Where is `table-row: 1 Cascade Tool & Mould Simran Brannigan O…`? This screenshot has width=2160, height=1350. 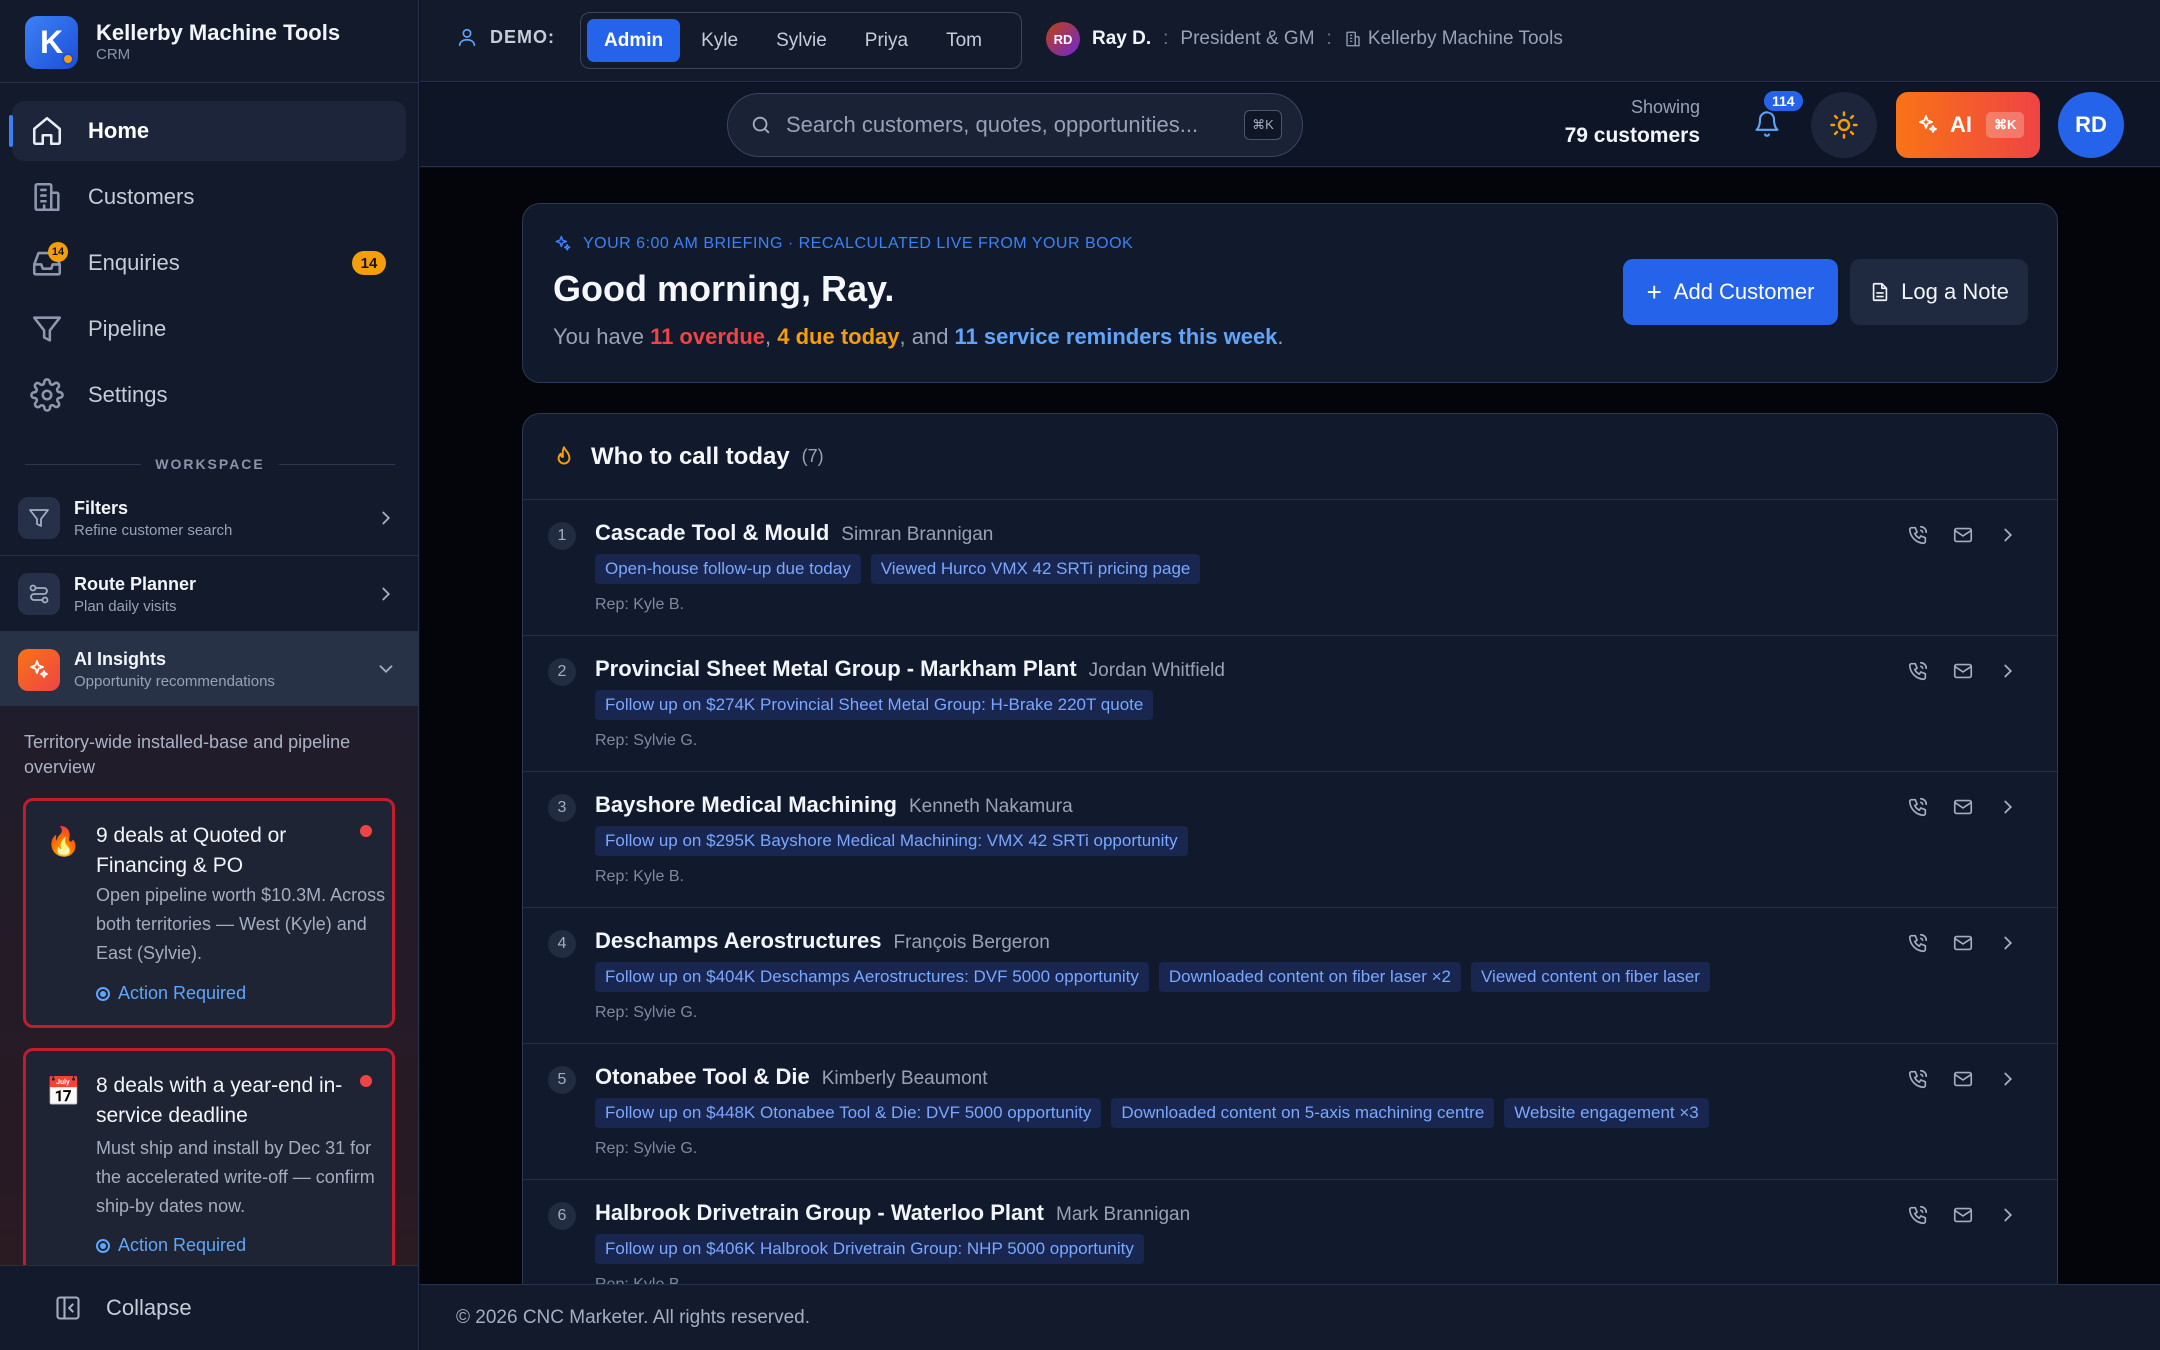
table-row: 1 Cascade Tool & Mould Simran Brannigan O… is located at coordinates (1290, 568).